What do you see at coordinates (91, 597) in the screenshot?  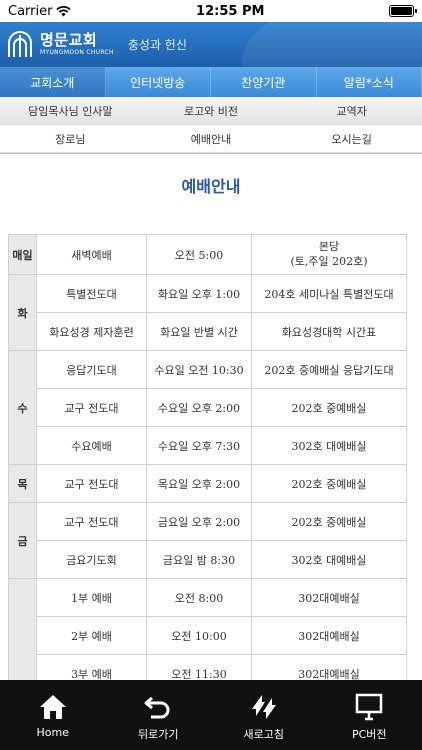 I see `service-name: 1부 예배` at bounding box center [91, 597].